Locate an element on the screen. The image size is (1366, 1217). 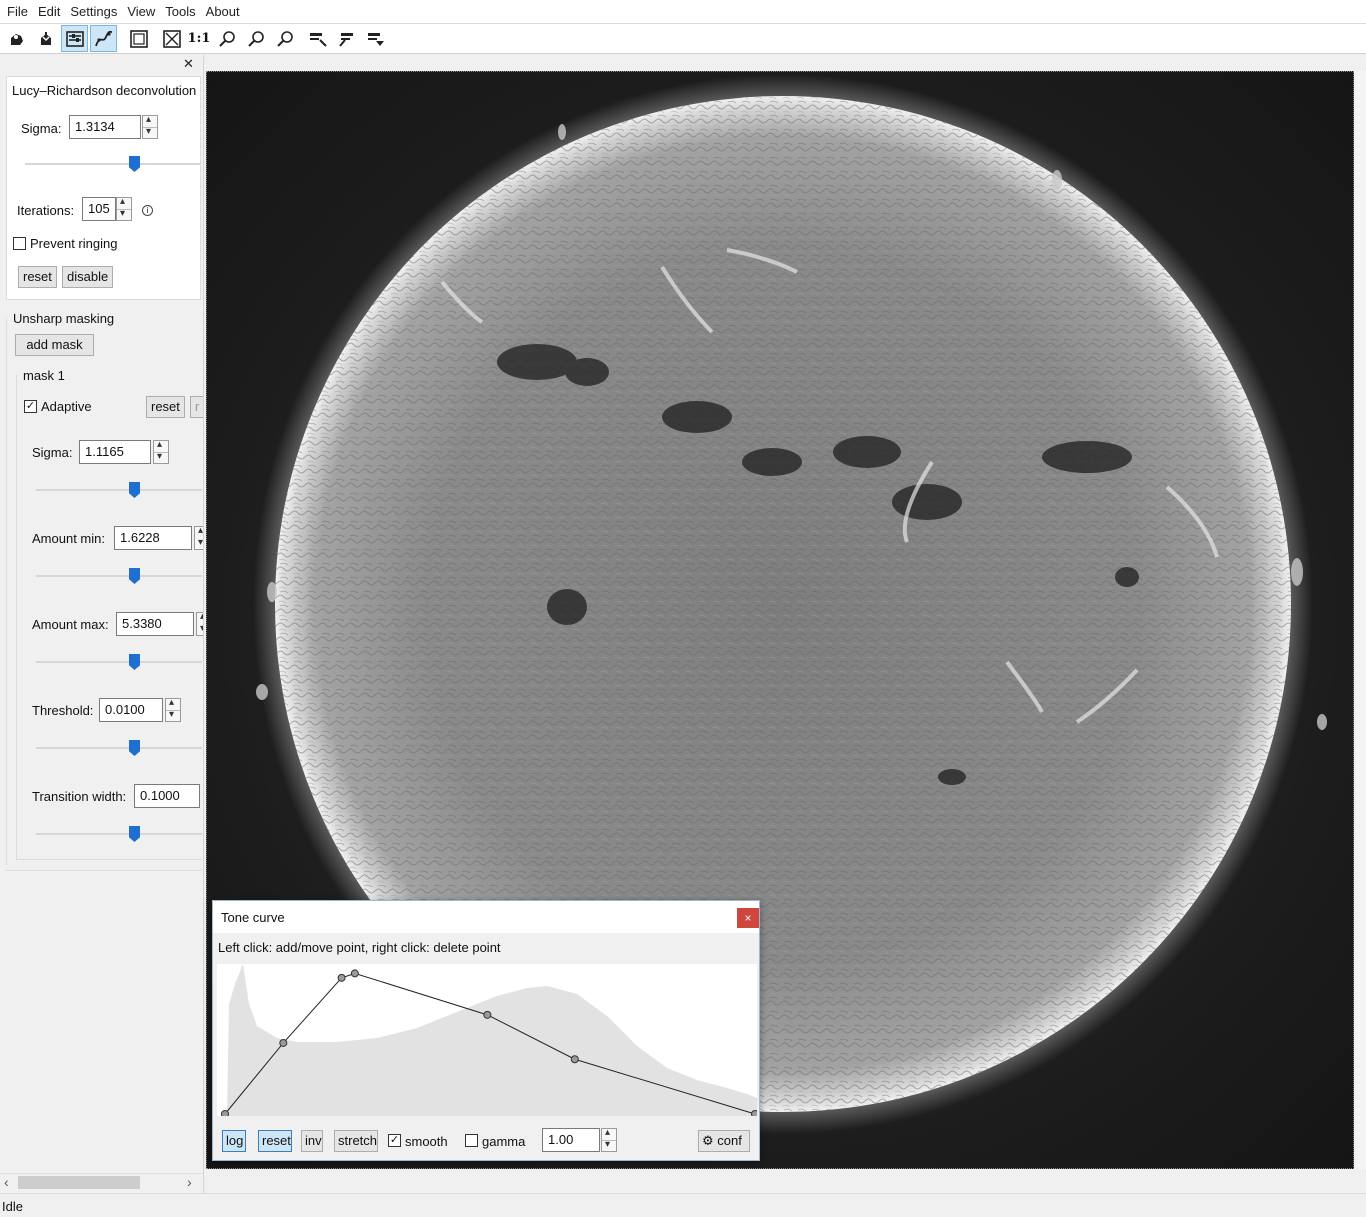
menu-item-settings: Settings is located at coordinates (93, 12).